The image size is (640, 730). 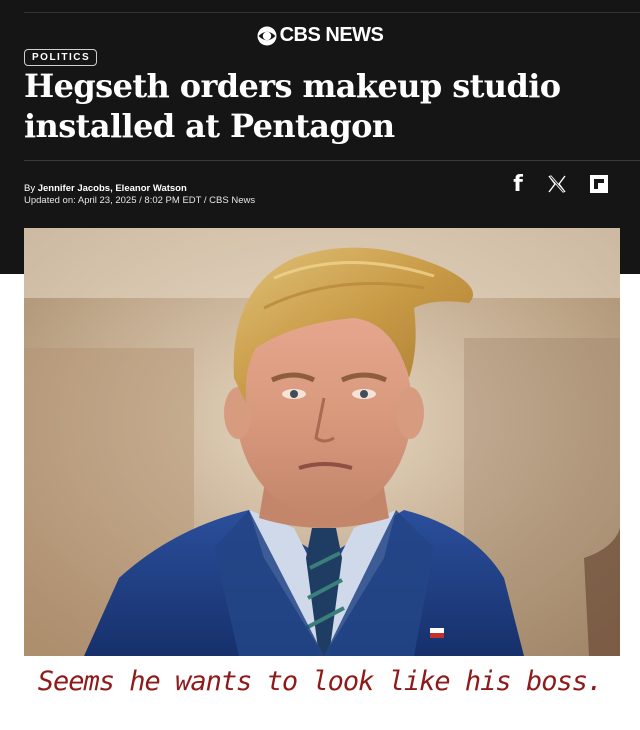 I want to click on brand-name: CBS NEWS, so click(x=331, y=35).